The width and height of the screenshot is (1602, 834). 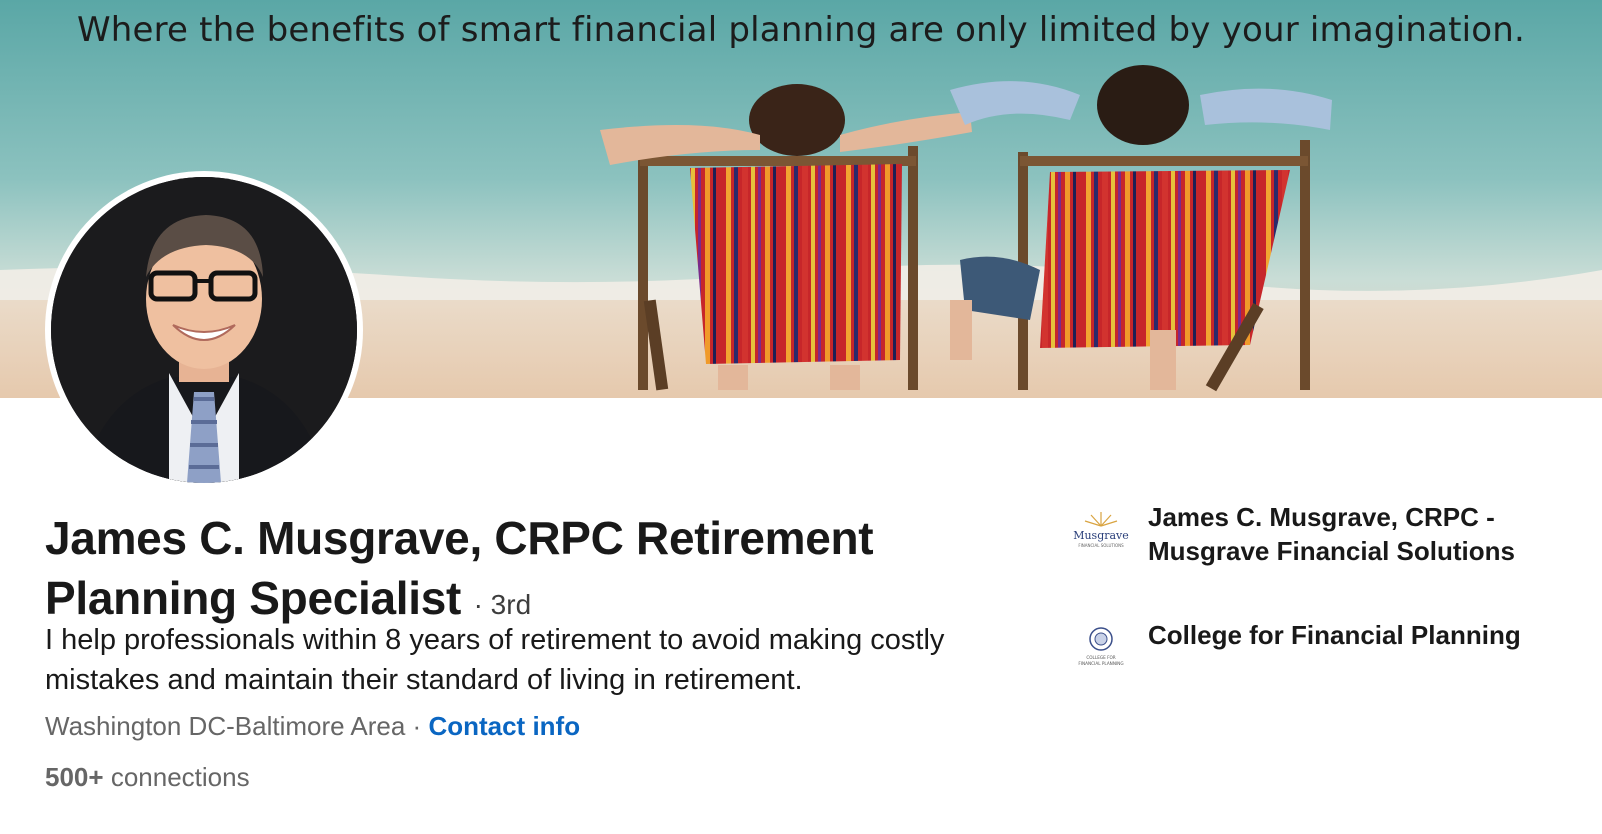 I want to click on svg-text: FINANCIAL SOLUTIONS, so click(x=1101, y=545).